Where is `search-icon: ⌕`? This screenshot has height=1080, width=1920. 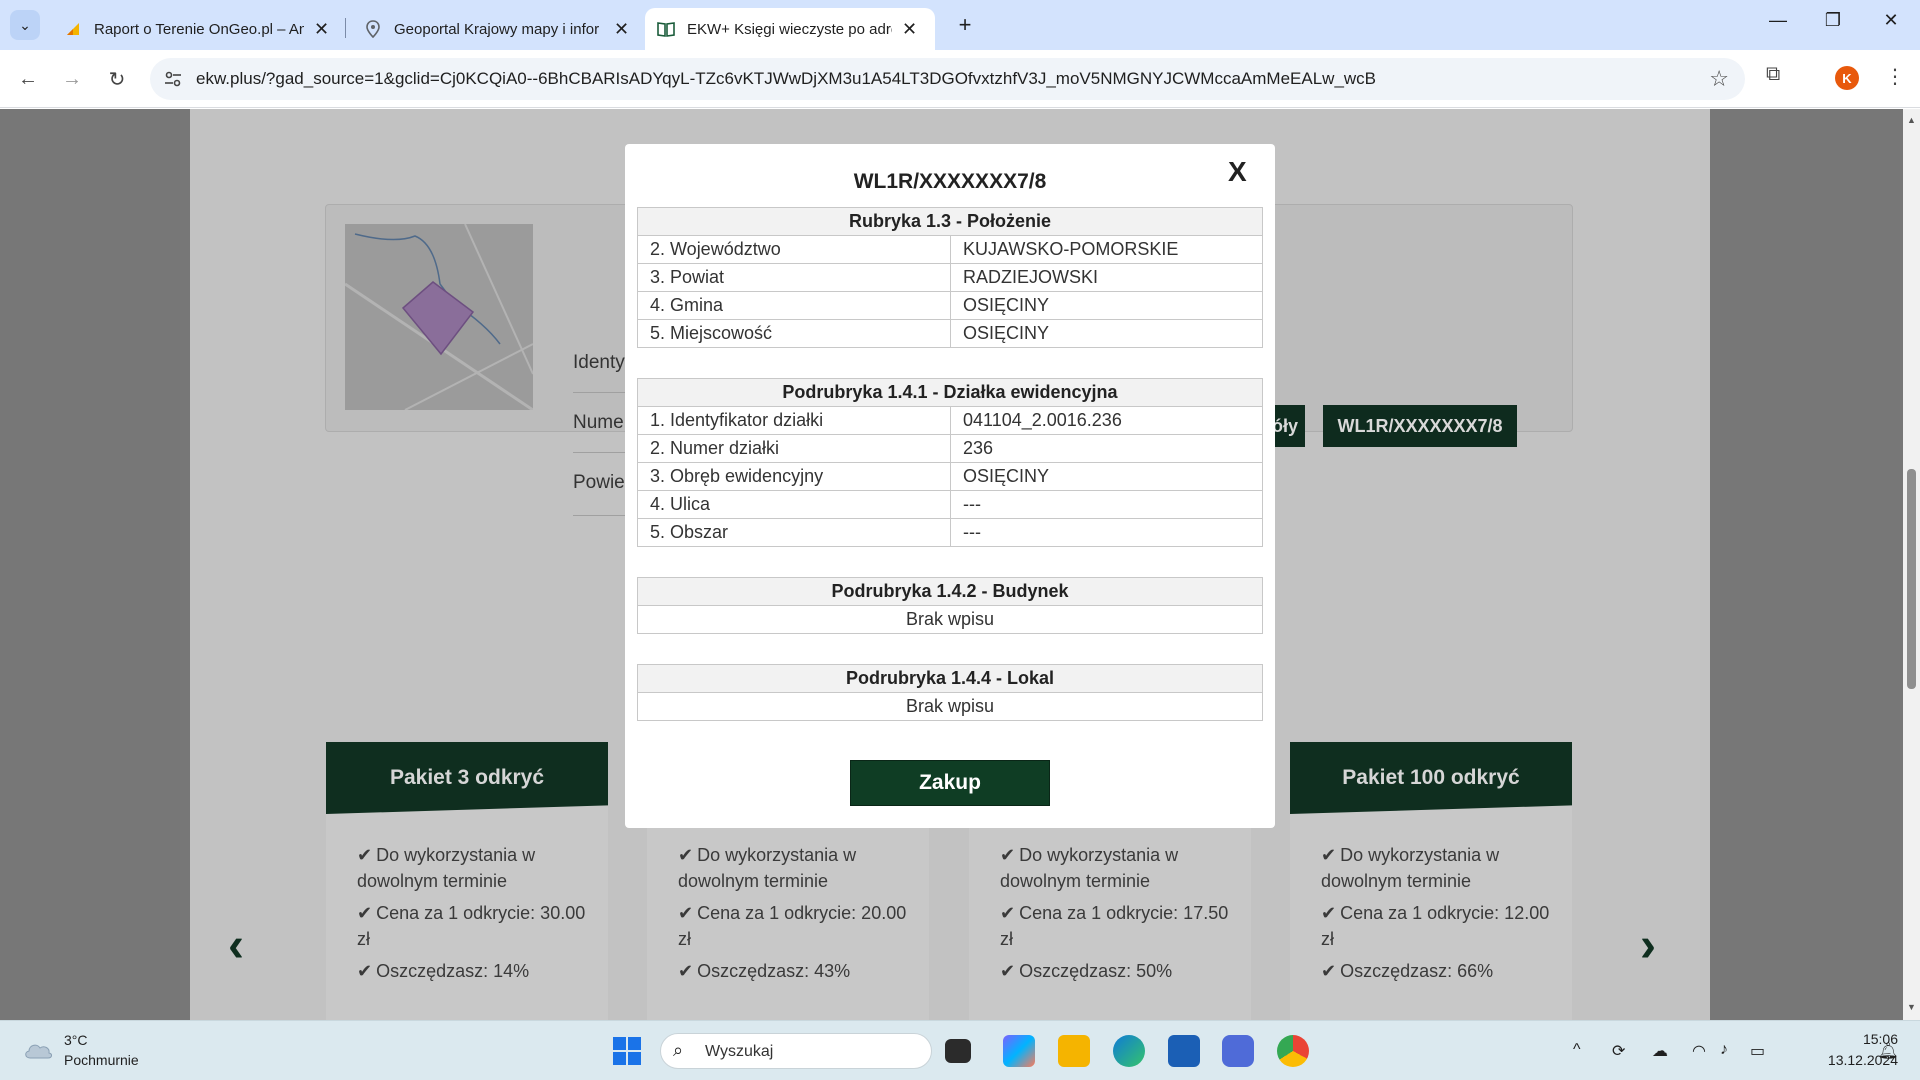 search-icon: ⌕ is located at coordinates (678, 1050).